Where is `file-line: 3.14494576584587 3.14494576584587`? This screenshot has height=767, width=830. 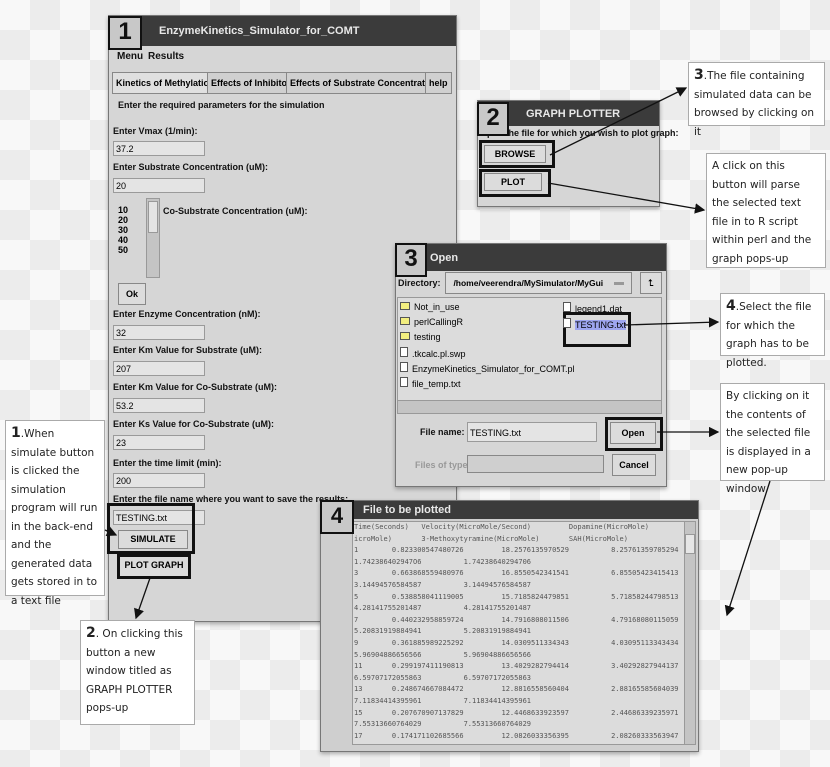
file-line: 3.14494576584587 3.14494576584587 is located at coordinates (443, 584).